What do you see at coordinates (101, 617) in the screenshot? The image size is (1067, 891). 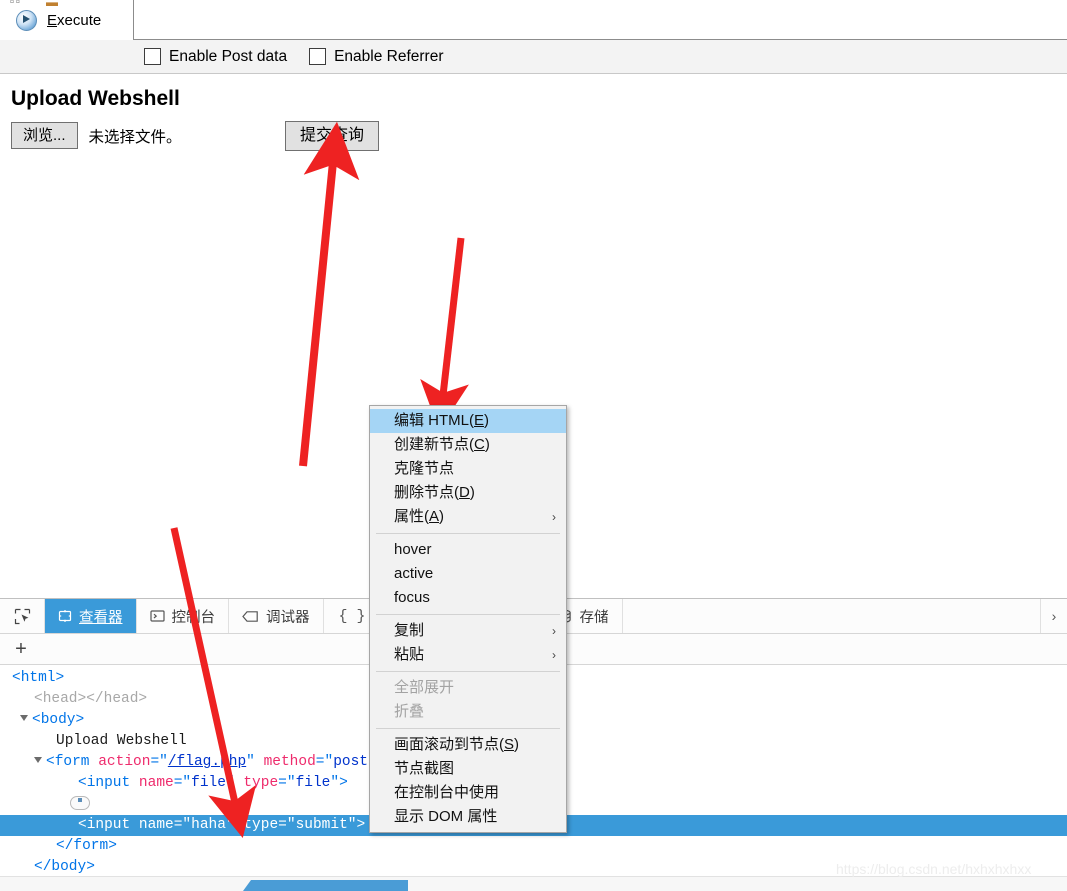 I see `tab-inspector-label: 查看器` at bounding box center [101, 617].